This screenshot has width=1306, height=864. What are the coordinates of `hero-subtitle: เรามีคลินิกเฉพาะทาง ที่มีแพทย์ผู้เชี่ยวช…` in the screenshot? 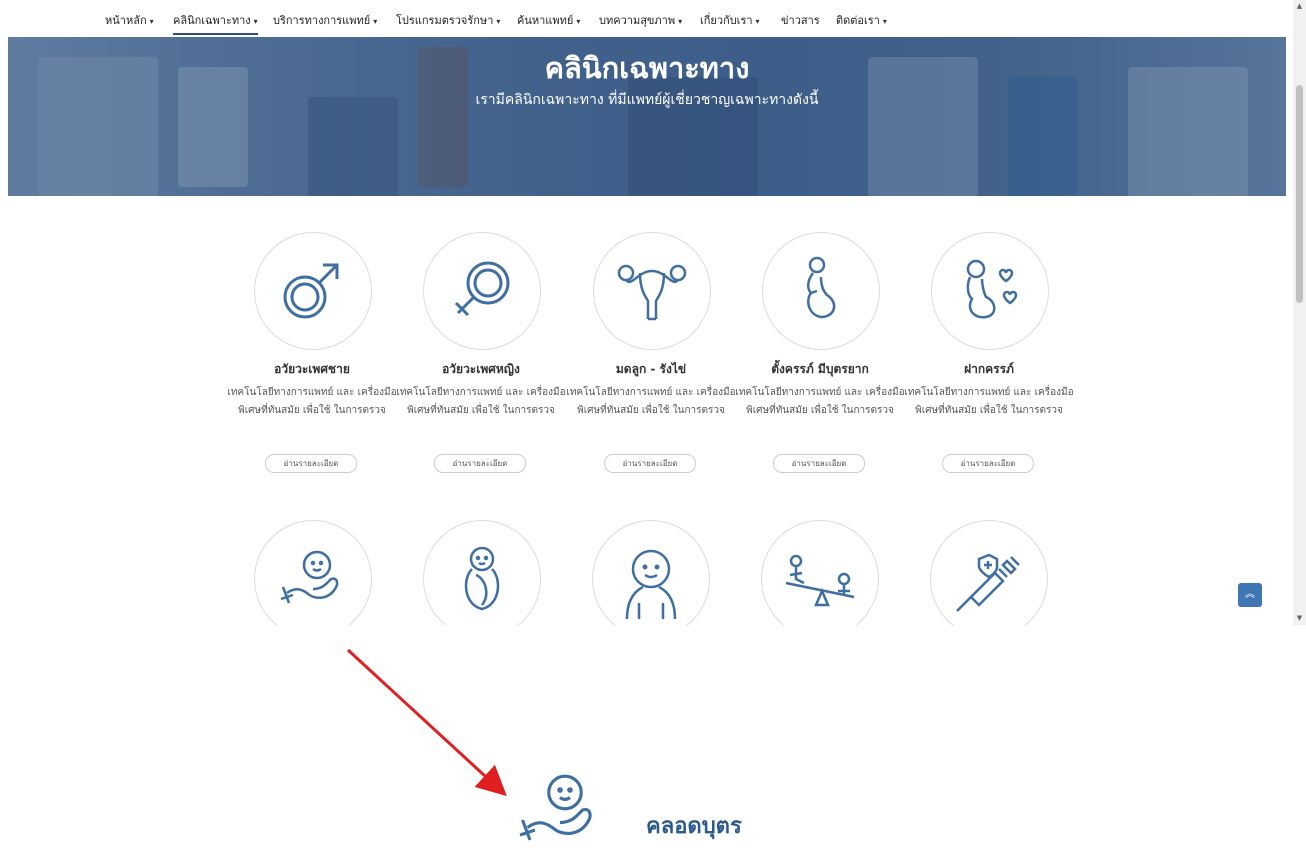 It's located at (647, 100).